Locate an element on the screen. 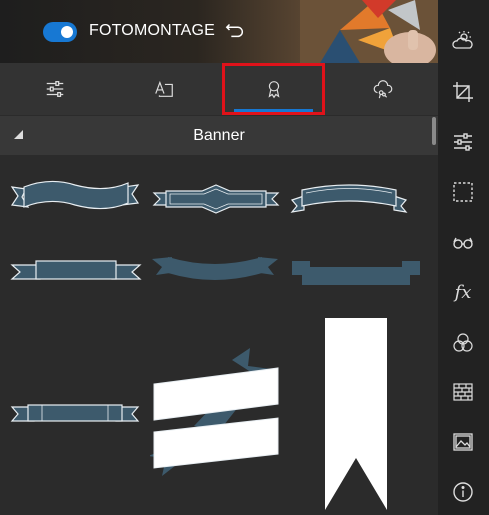 The height and width of the screenshot is (515, 489). fx-icon: fx is located at coordinates (463, 292).